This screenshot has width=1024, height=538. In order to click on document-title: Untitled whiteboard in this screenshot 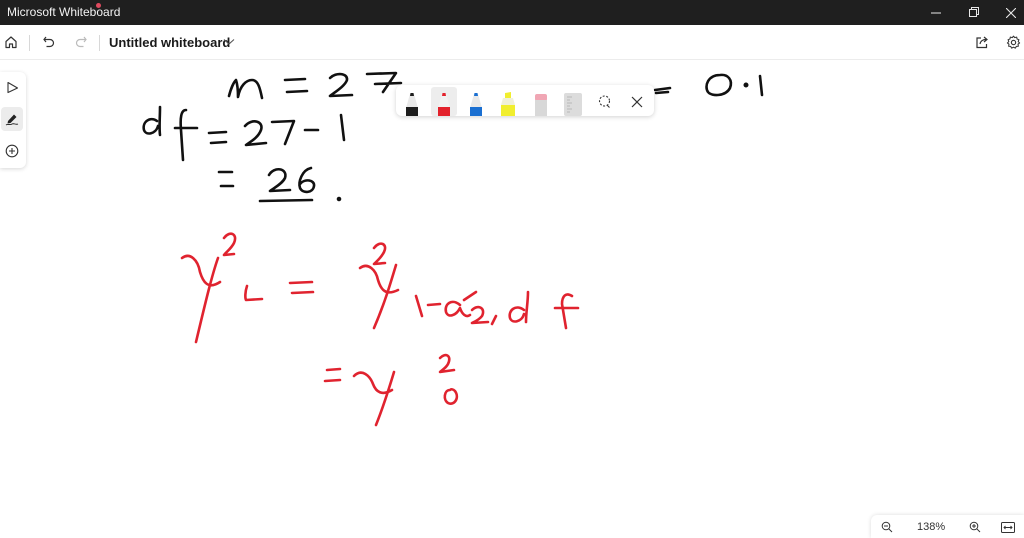, I will do `click(169, 42)`.